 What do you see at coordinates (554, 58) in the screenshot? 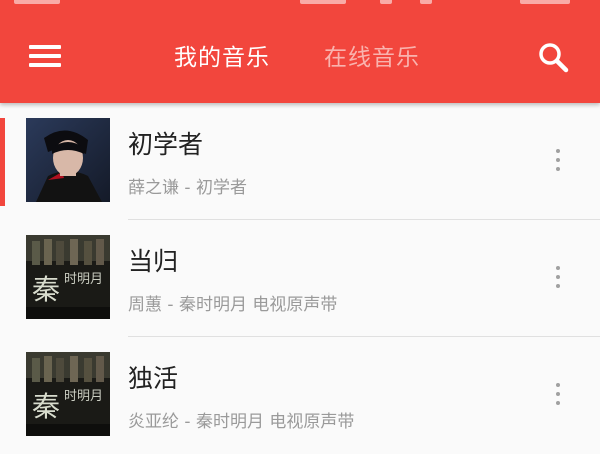
I see `search-icon` at bounding box center [554, 58].